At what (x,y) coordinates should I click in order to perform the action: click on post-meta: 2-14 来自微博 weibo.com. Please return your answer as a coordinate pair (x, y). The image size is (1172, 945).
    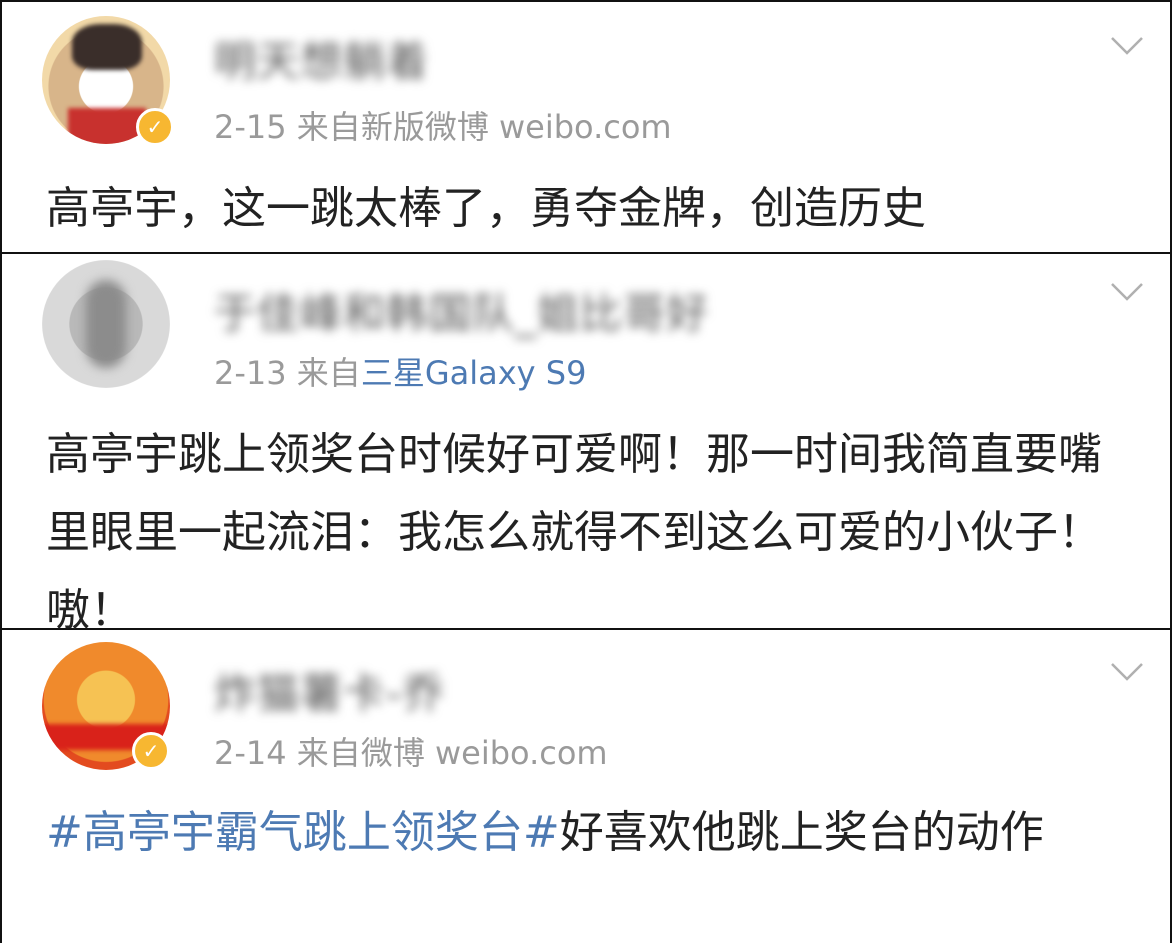
    Looking at the image, I should click on (411, 751).